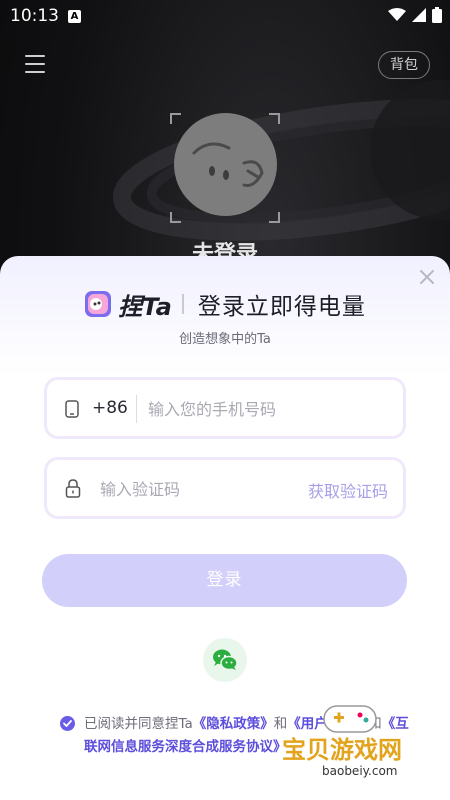 Image resolution: width=450 pixels, height=800 pixels. Describe the element at coordinates (224, 580) in the screenshot. I see `login-button: 登录` at that location.